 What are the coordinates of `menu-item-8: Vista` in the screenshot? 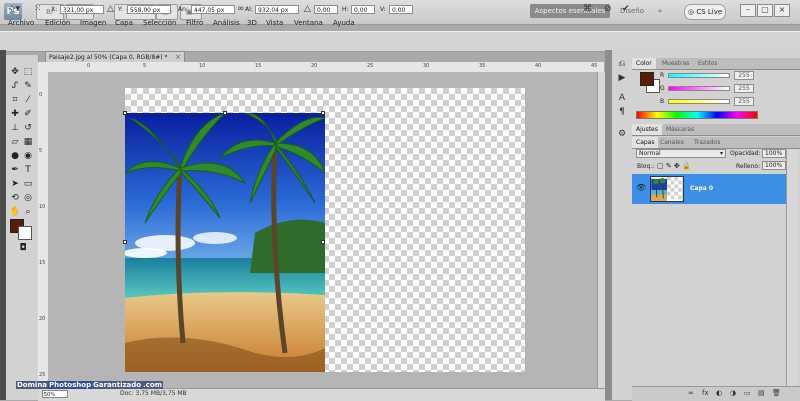 It's located at (274, 23).